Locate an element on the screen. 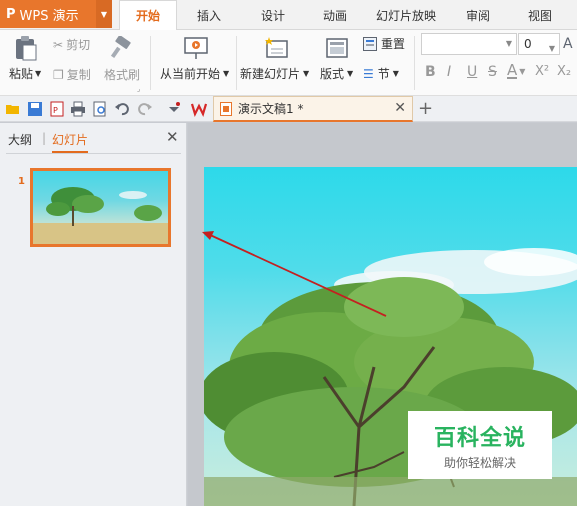 The height and width of the screenshot is (506, 577). watermark: 百科全说 助你轻松解决 is located at coordinates (480, 445).